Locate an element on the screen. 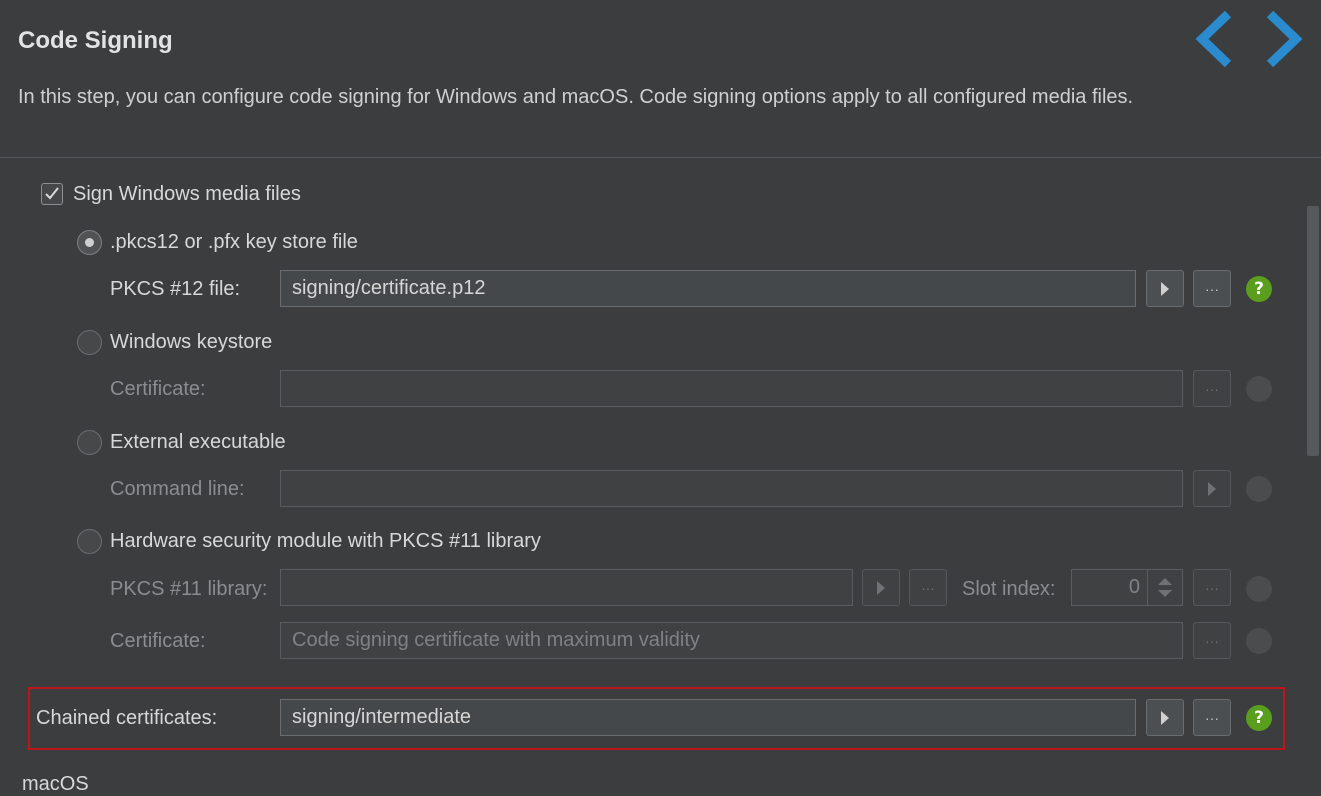  pkcs12-option-label: .pkcs12 or .pfx key store file is located at coordinates (234, 242).